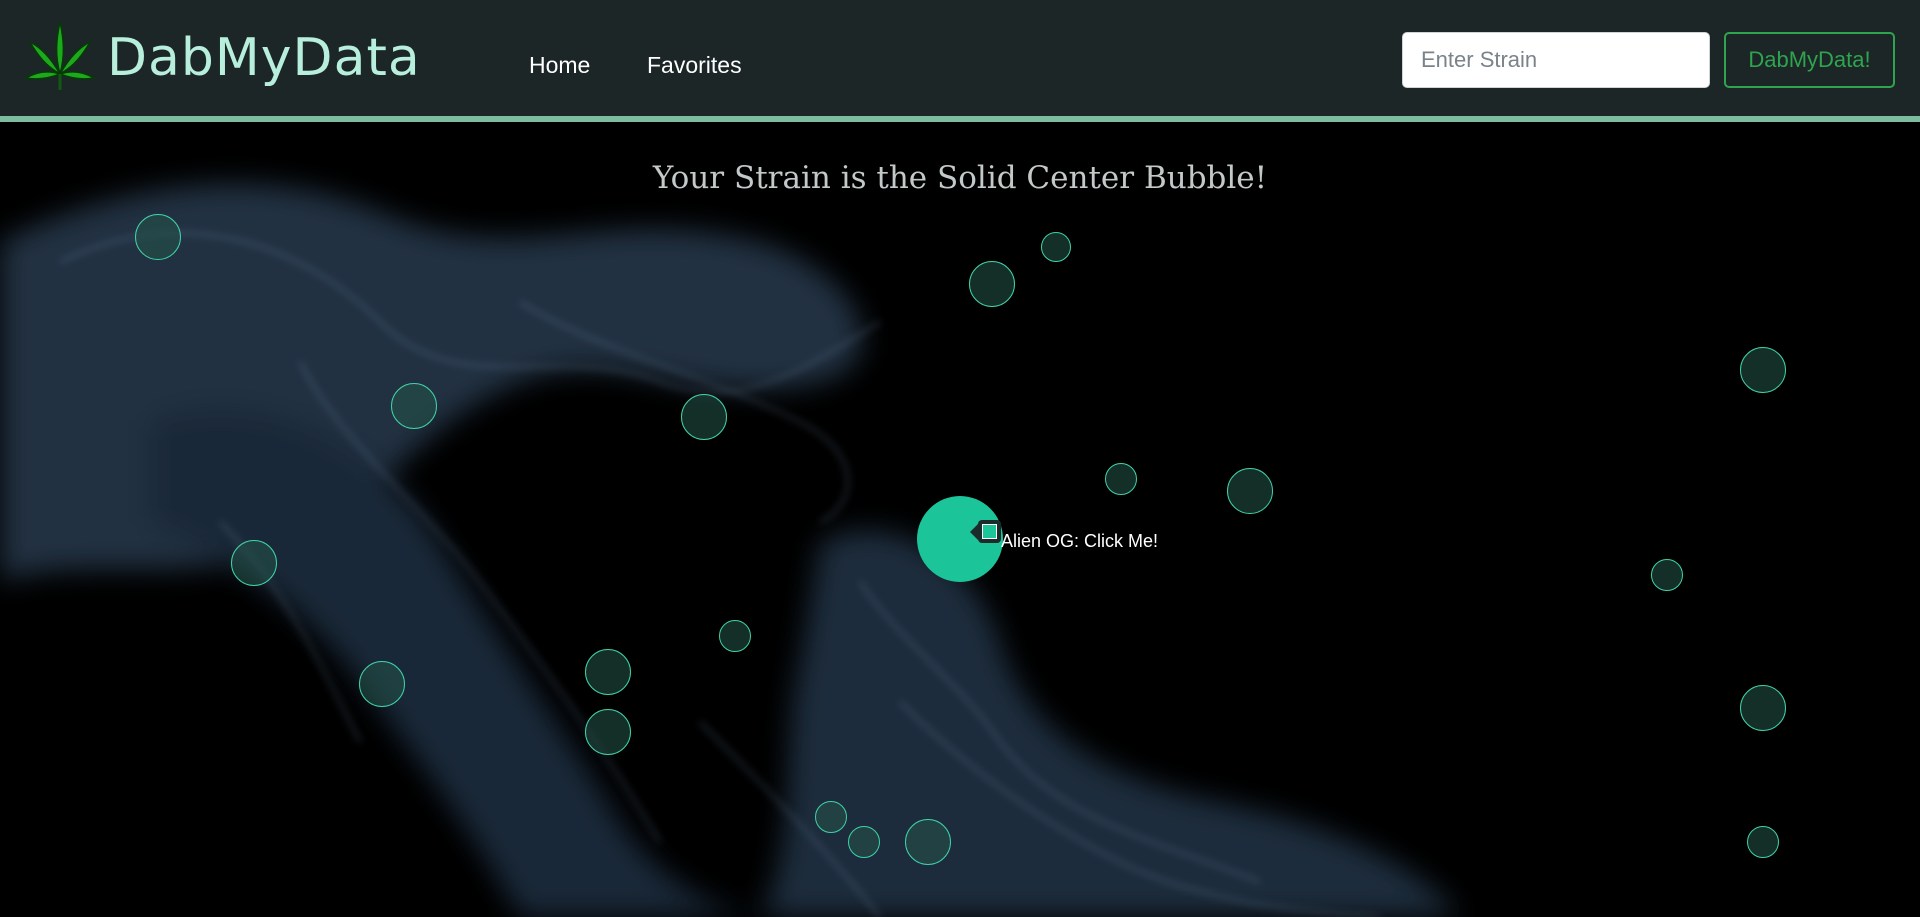  What do you see at coordinates (60, 55) in the screenshot?
I see `cannabis-leaf-icon` at bounding box center [60, 55].